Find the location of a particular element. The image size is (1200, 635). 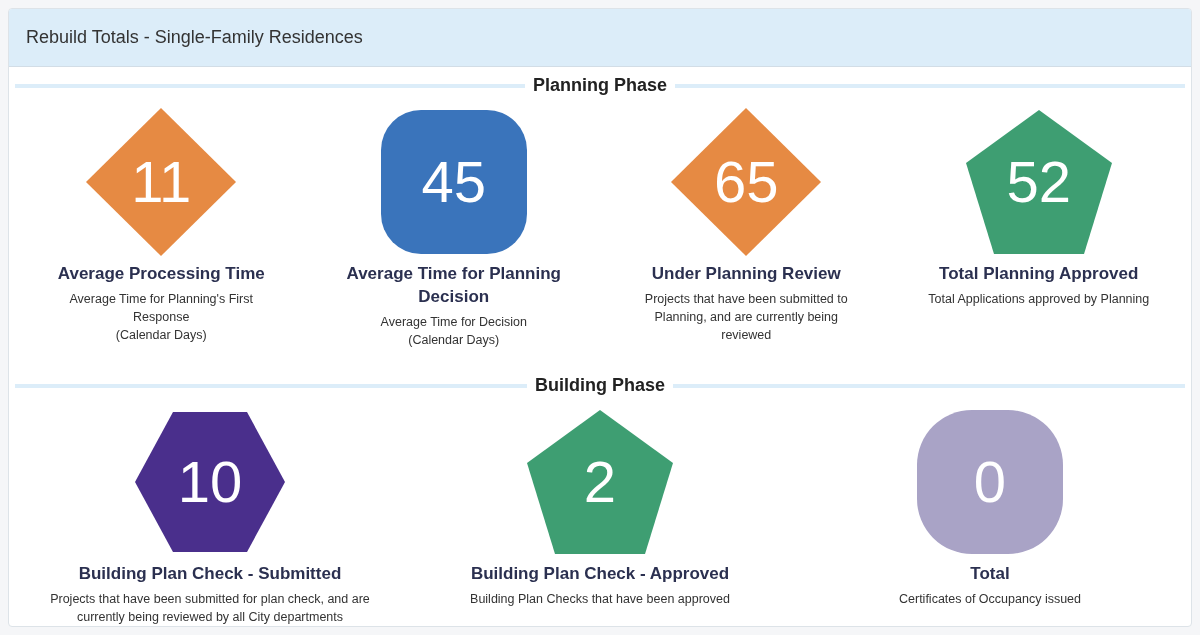

metric-description: Average Time for Decision (Calendar Days) is located at coordinates (453, 331).